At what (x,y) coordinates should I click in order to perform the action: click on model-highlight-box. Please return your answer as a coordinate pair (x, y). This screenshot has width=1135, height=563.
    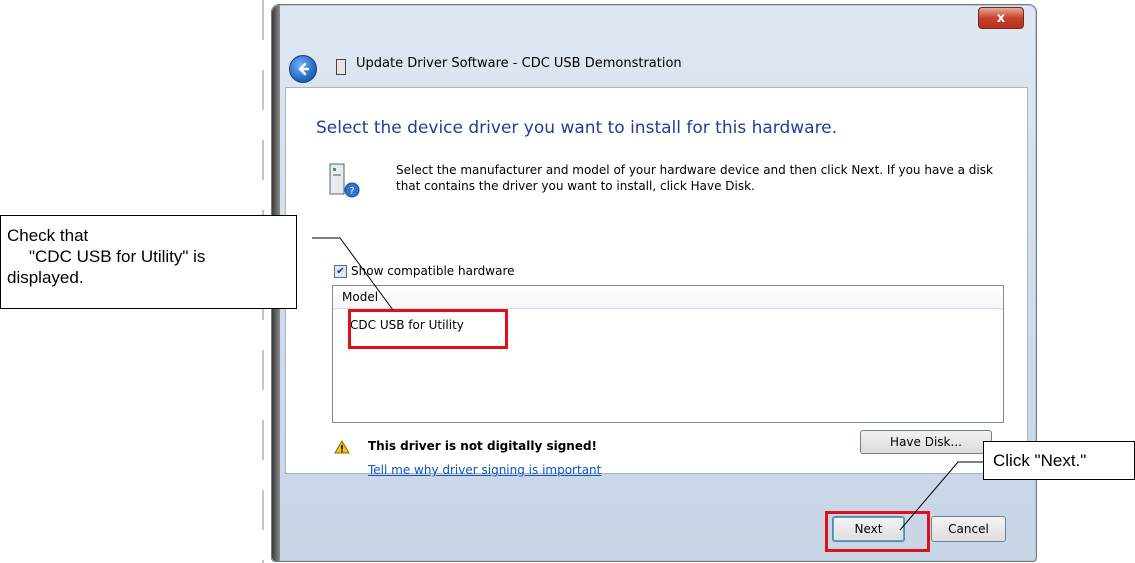
    Looking at the image, I should click on (428, 329).